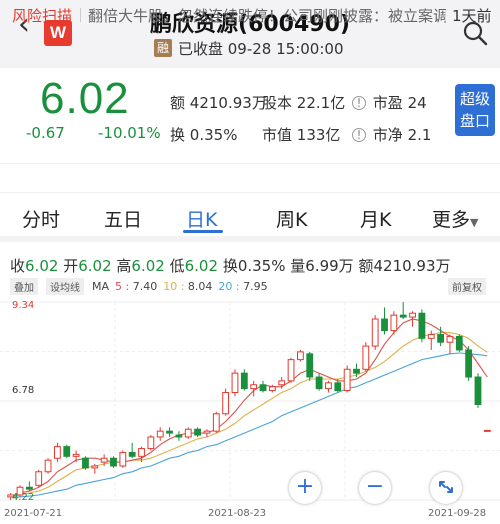 This screenshot has width=500, height=524. I want to click on low-value: 6.02, so click(201, 266).